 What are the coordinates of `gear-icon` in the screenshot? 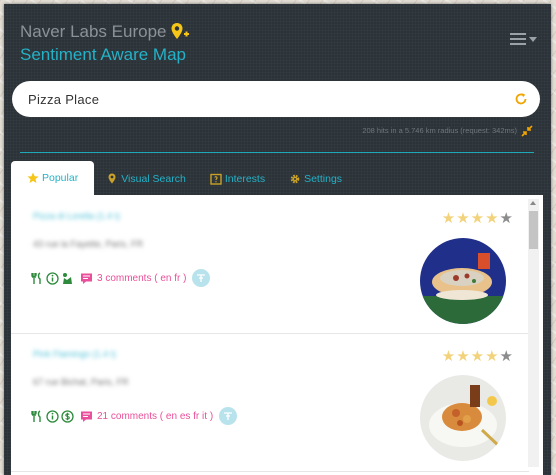 It's located at (295, 179).